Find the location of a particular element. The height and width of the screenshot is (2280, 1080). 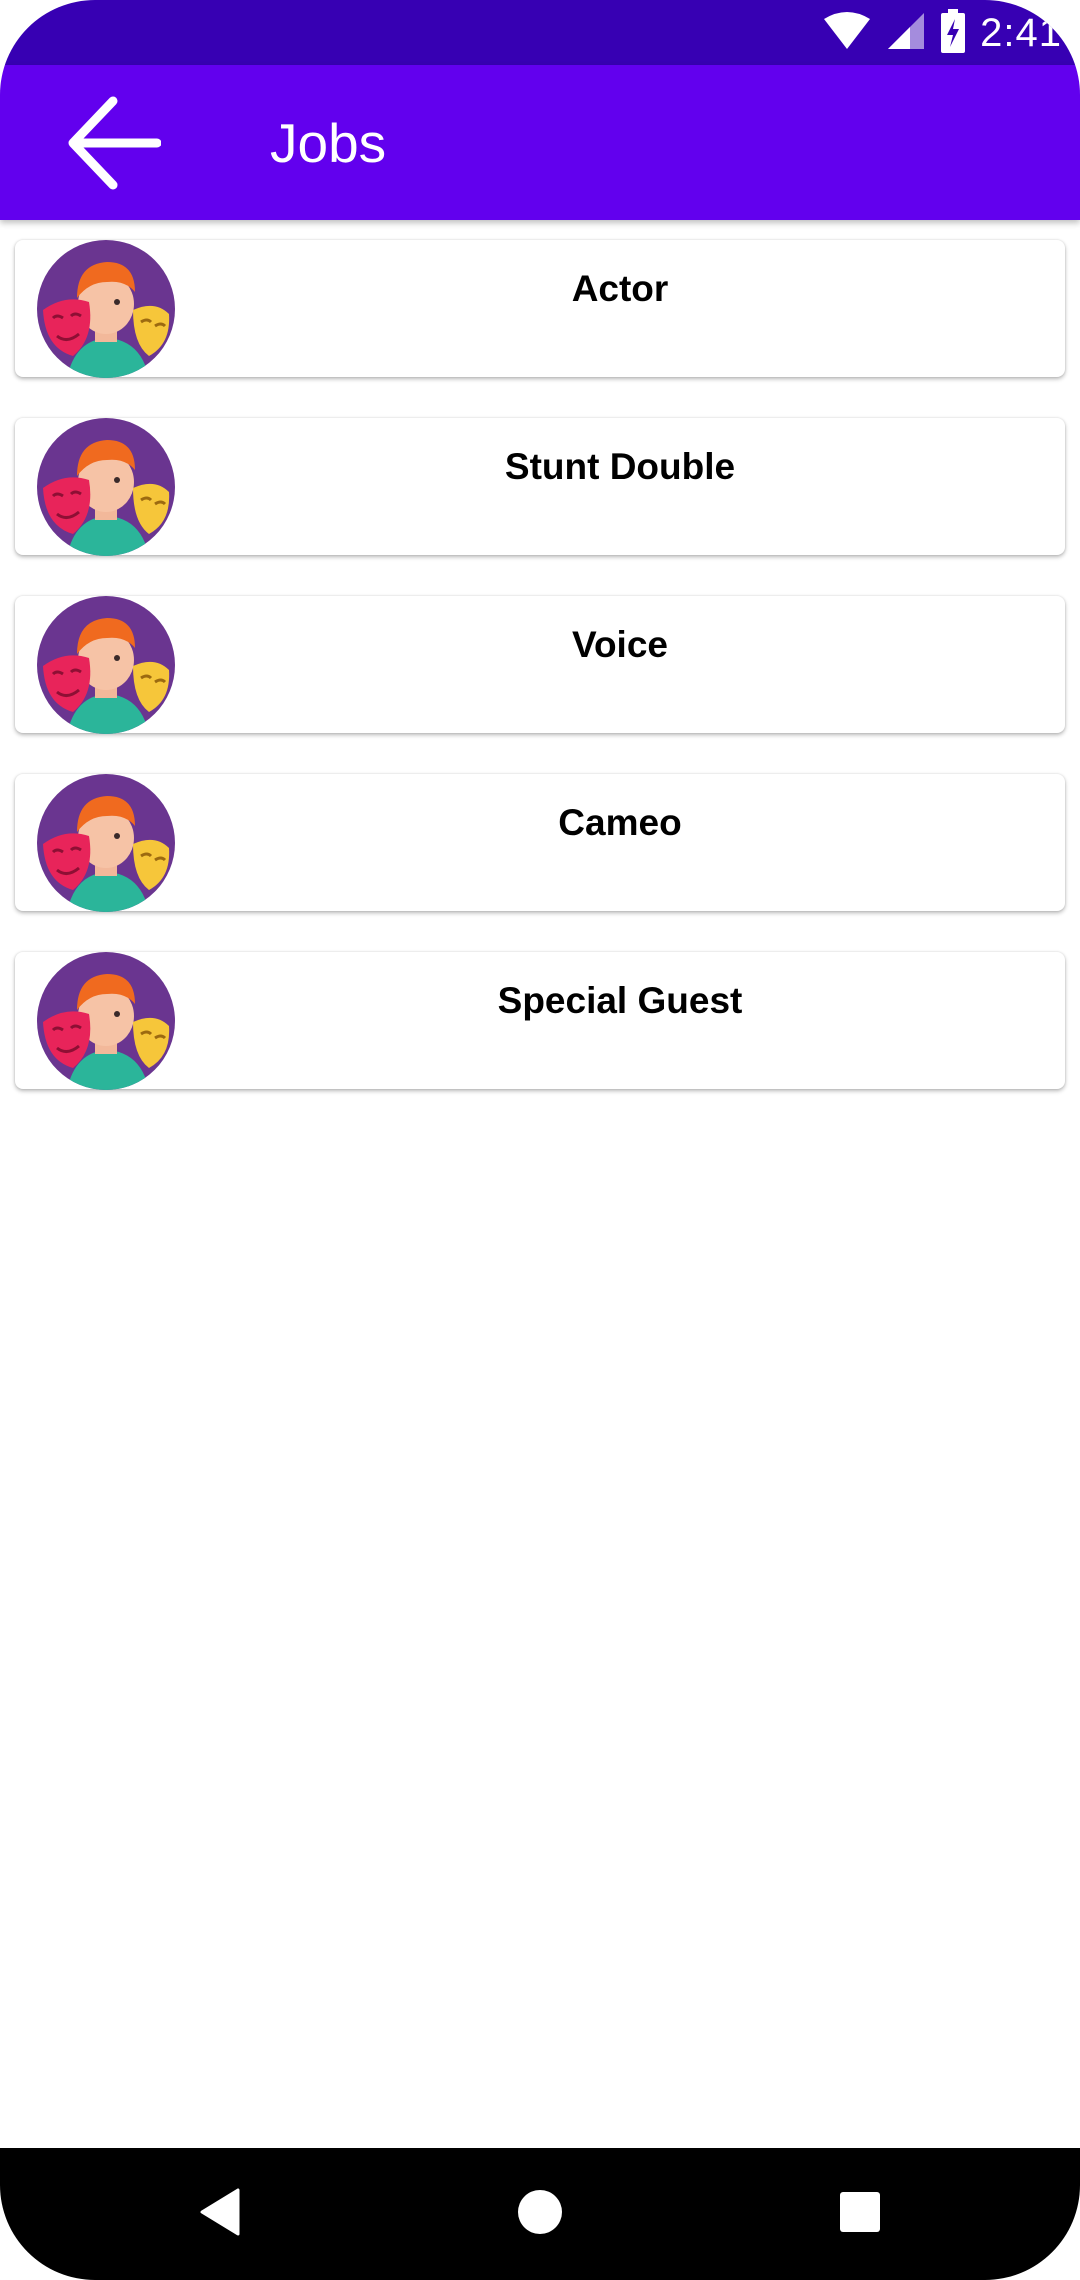

nav-home-icon is located at coordinates (540, 2214).